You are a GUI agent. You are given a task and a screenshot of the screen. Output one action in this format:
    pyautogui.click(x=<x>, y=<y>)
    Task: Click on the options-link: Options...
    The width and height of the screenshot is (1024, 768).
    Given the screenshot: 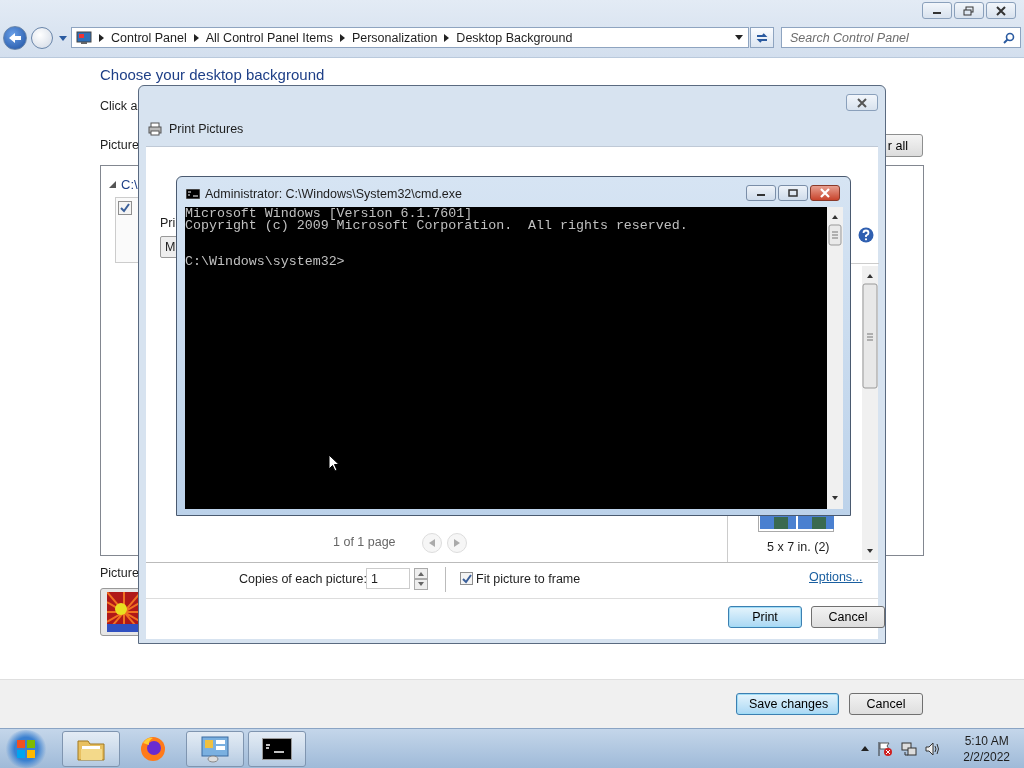 What is the action you would take?
    pyautogui.click(x=836, y=577)
    